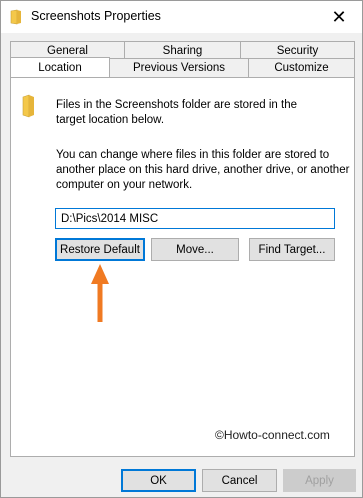  I want to click on tab-row-bottom: Location Previous Versions Customize, so click(182, 67).